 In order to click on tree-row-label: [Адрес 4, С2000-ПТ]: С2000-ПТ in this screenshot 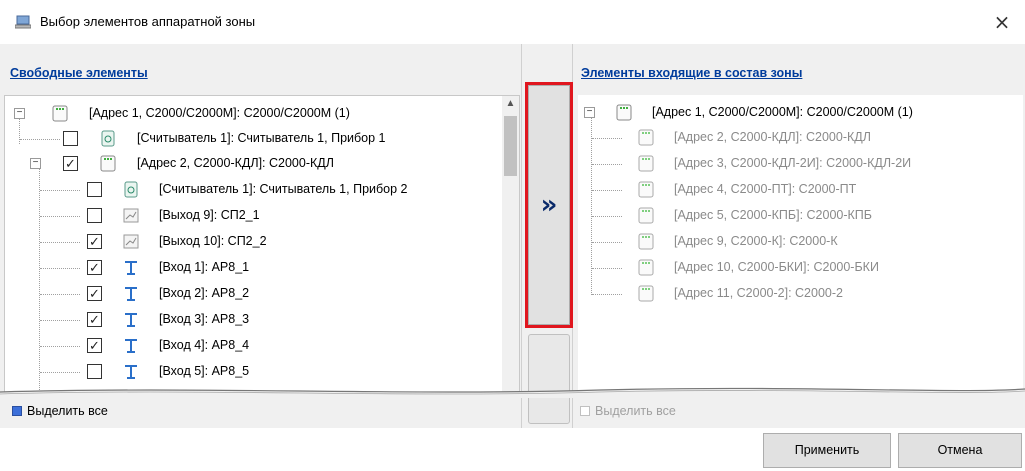, I will do `click(765, 189)`.